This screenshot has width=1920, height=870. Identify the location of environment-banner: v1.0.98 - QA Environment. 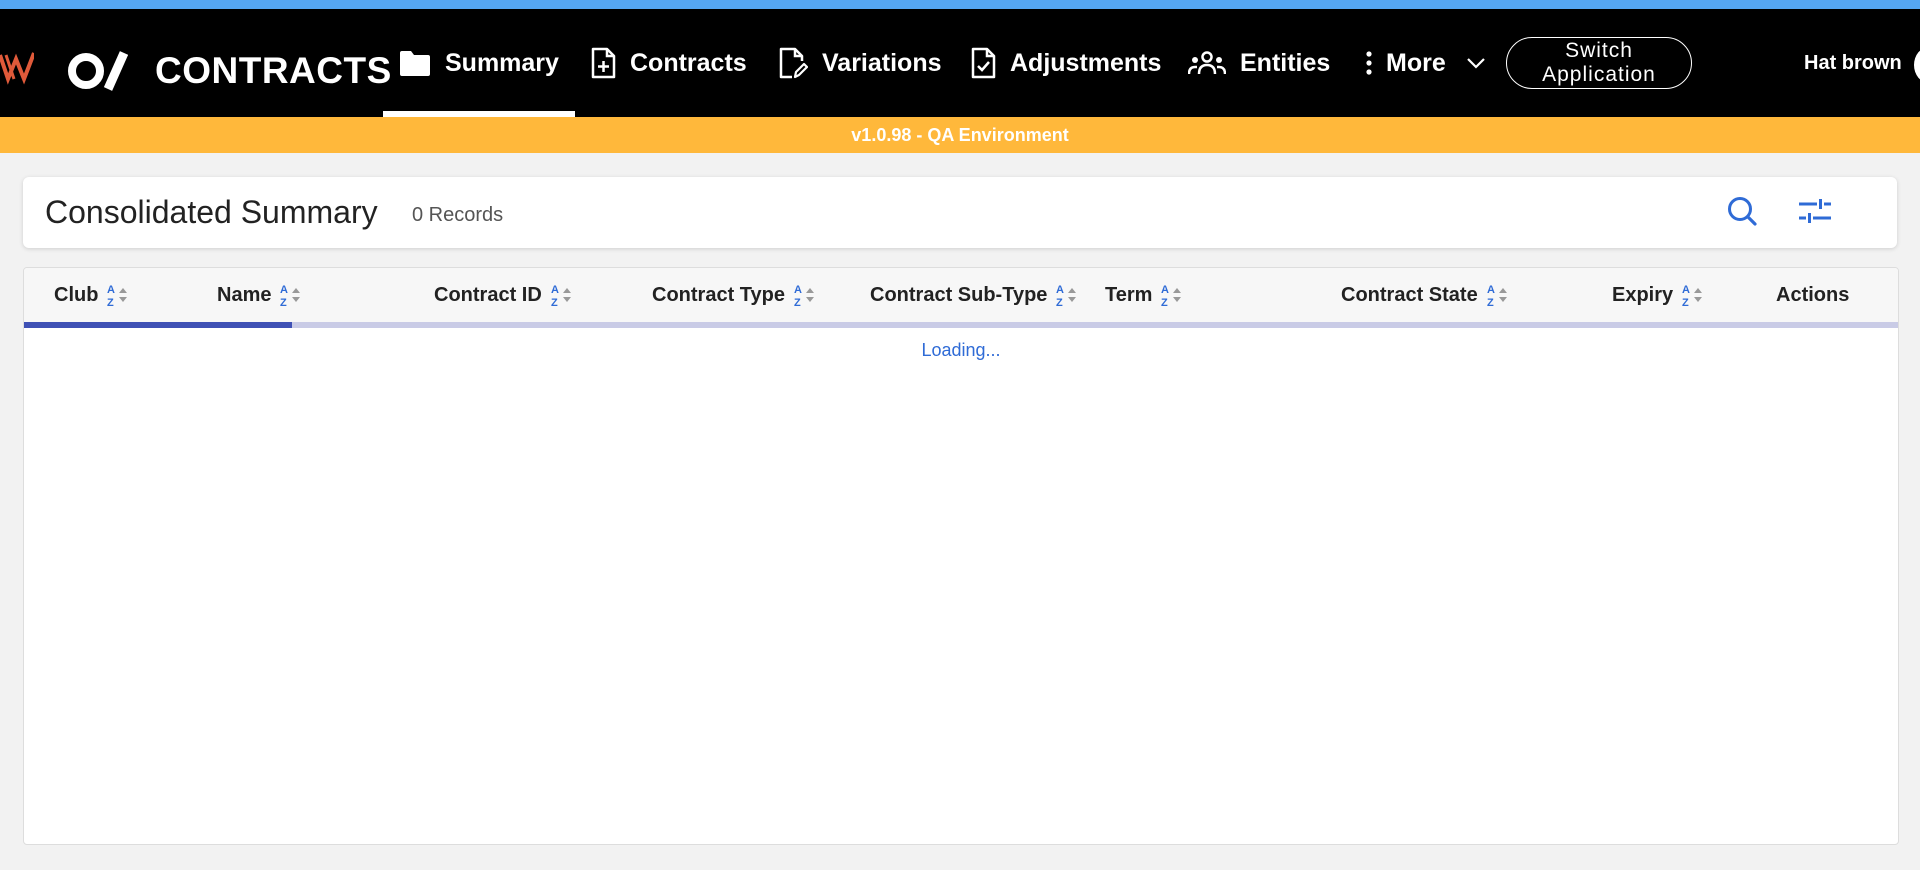
(960, 135).